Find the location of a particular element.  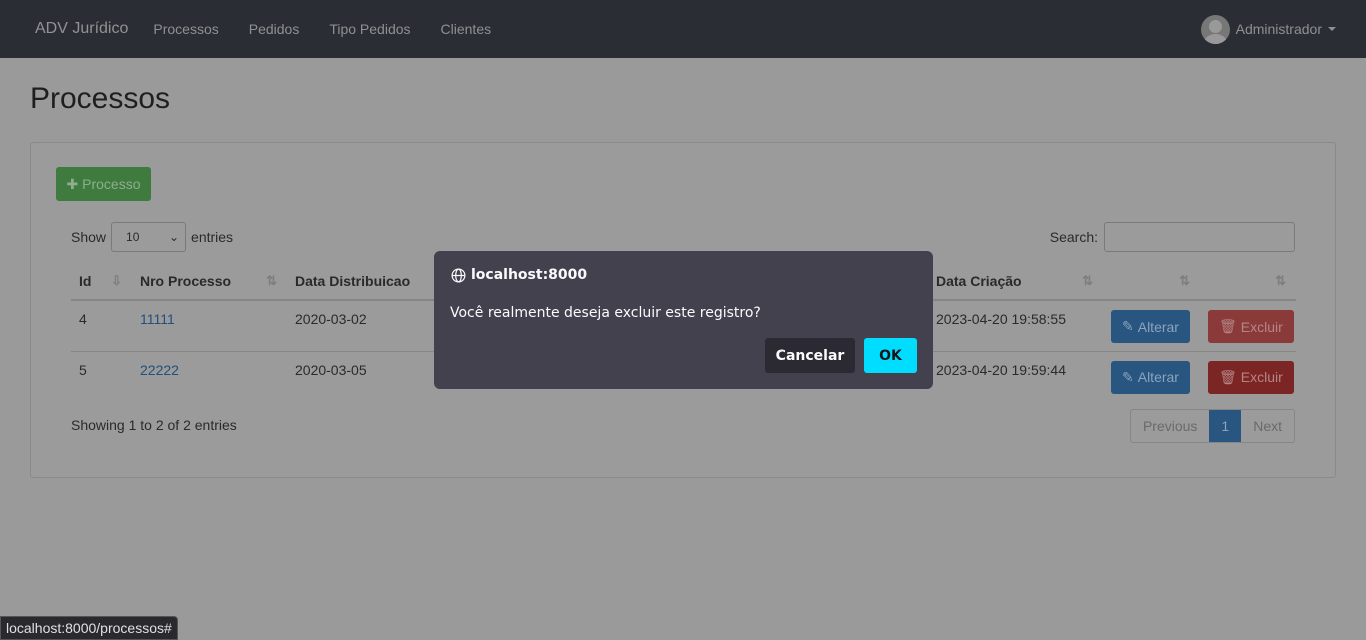

cell-id: 5 is located at coordinates (83, 369).